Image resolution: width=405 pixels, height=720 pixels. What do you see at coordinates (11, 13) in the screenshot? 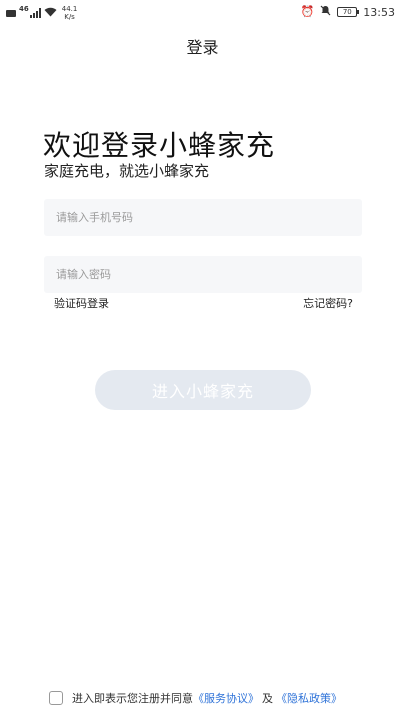
I see `sim-card-icon` at bounding box center [11, 13].